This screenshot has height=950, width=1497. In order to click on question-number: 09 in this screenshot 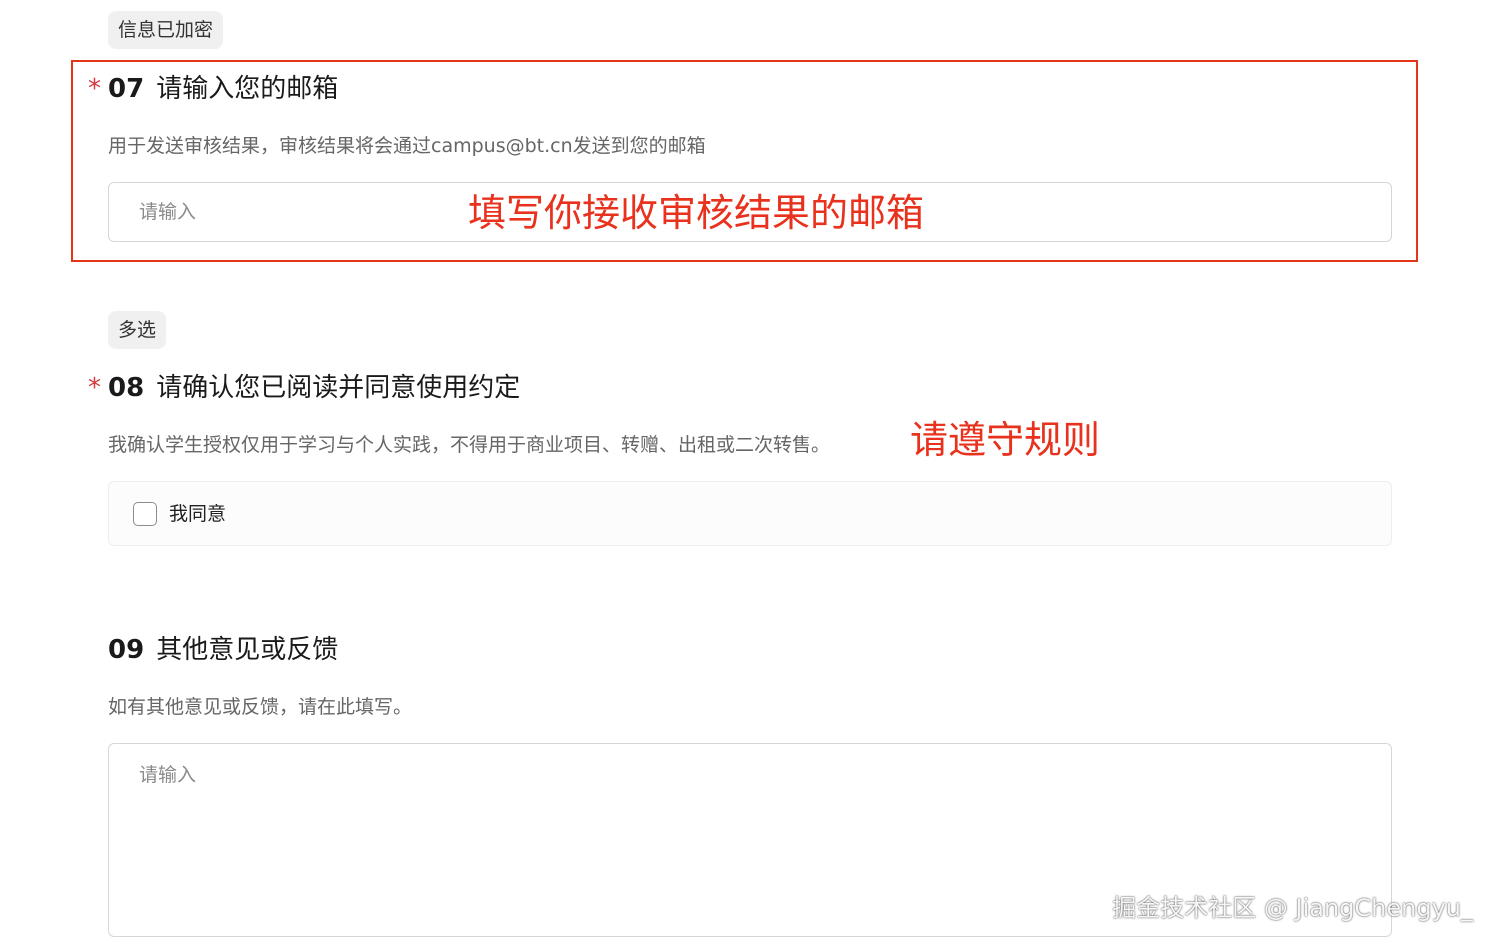, I will do `click(126, 650)`.